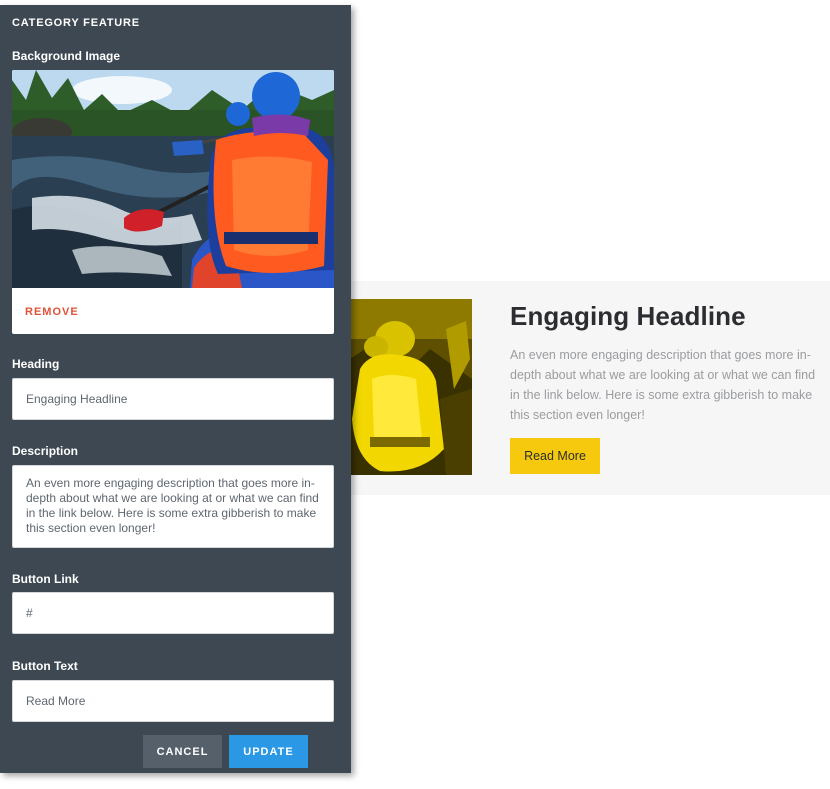 Image resolution: width=830 pixels, height=789 pixels. I want to click on background-image-label: Background Image, so click(66, 56).